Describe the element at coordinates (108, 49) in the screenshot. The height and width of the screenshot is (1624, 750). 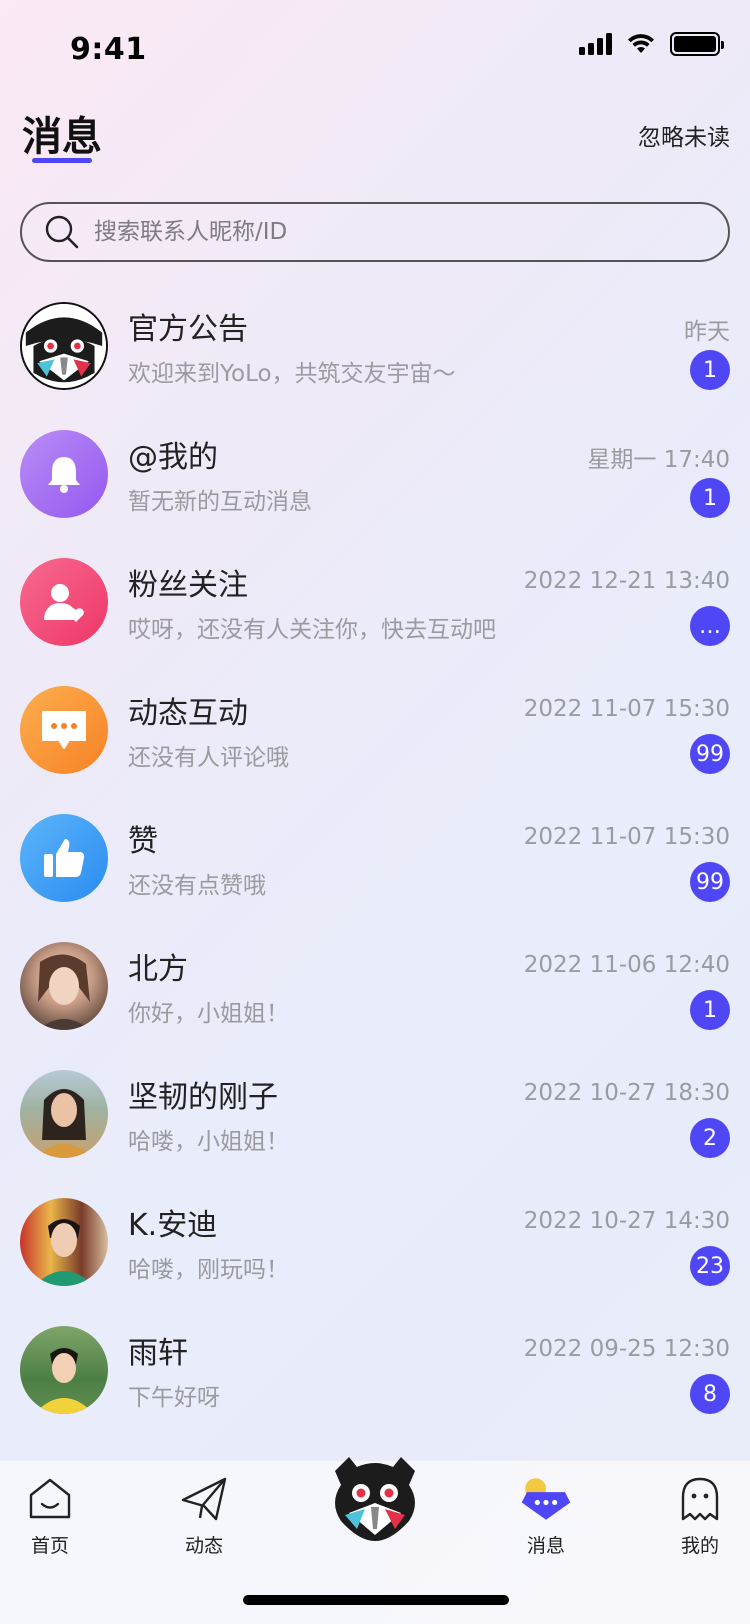
I see `status-time: 9:41` at that location.